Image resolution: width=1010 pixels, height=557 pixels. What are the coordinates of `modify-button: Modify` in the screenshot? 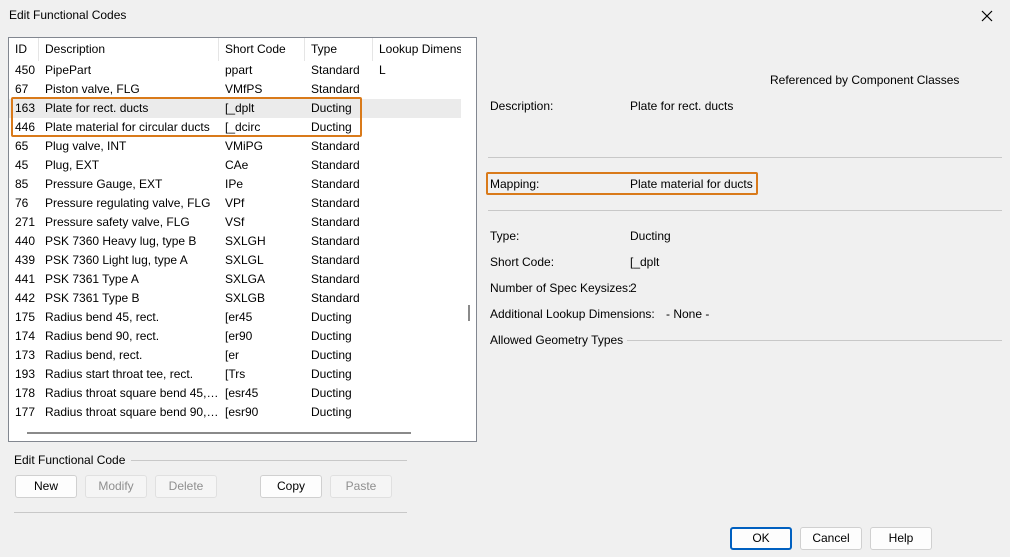 It's located at (116, 486).